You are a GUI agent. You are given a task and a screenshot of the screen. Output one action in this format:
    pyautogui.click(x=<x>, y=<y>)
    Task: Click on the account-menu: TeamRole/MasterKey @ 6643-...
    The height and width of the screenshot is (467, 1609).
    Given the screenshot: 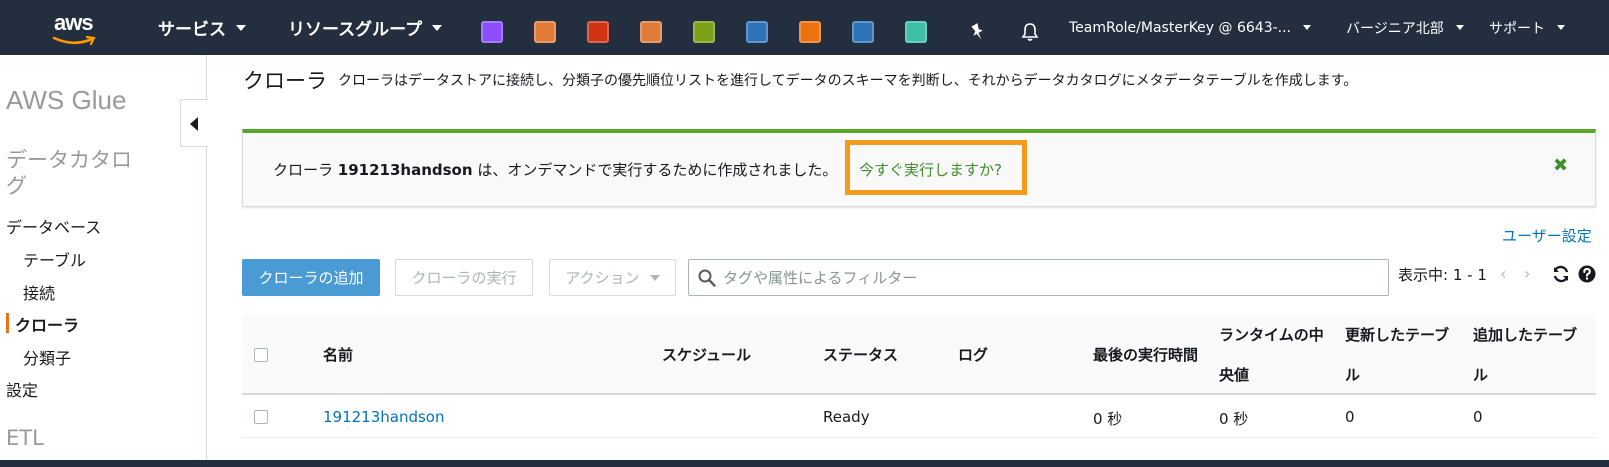 What is the action you would take?
    pyautogui.click(x=1190, y=27)
    